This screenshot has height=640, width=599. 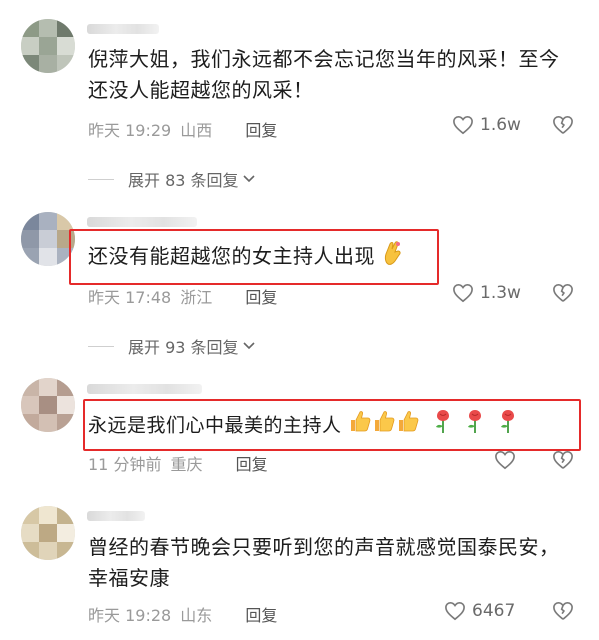 I want to click on like-button: 6467, so click(x=479, y=611).